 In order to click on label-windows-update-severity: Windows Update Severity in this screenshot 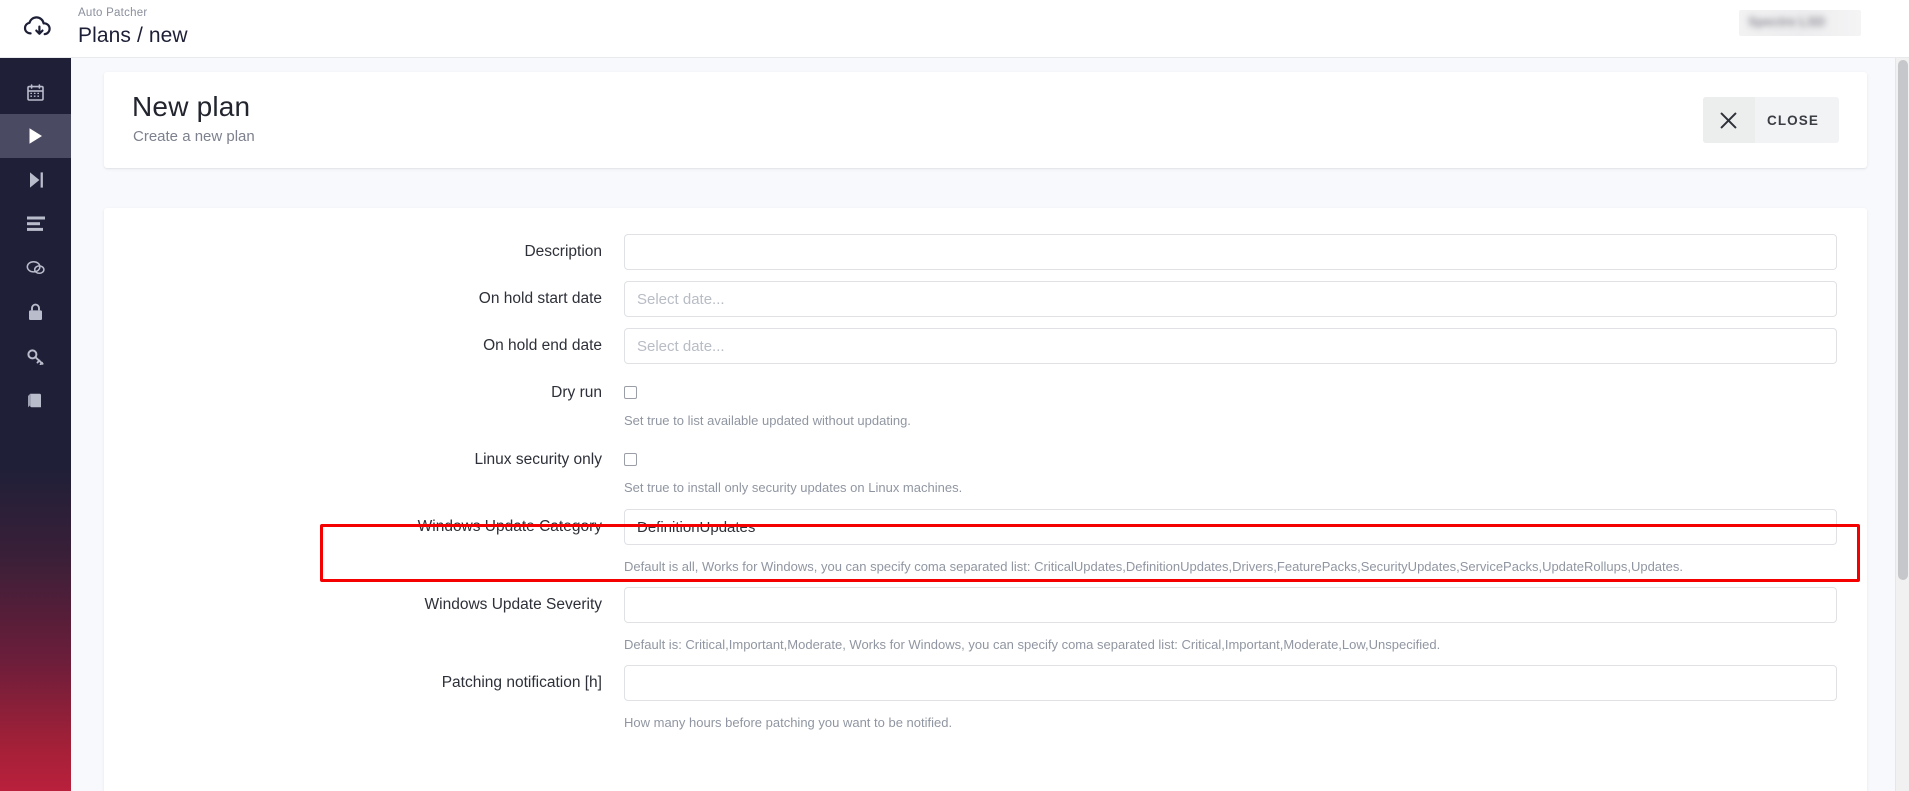, I will do `click(513, 604)`.